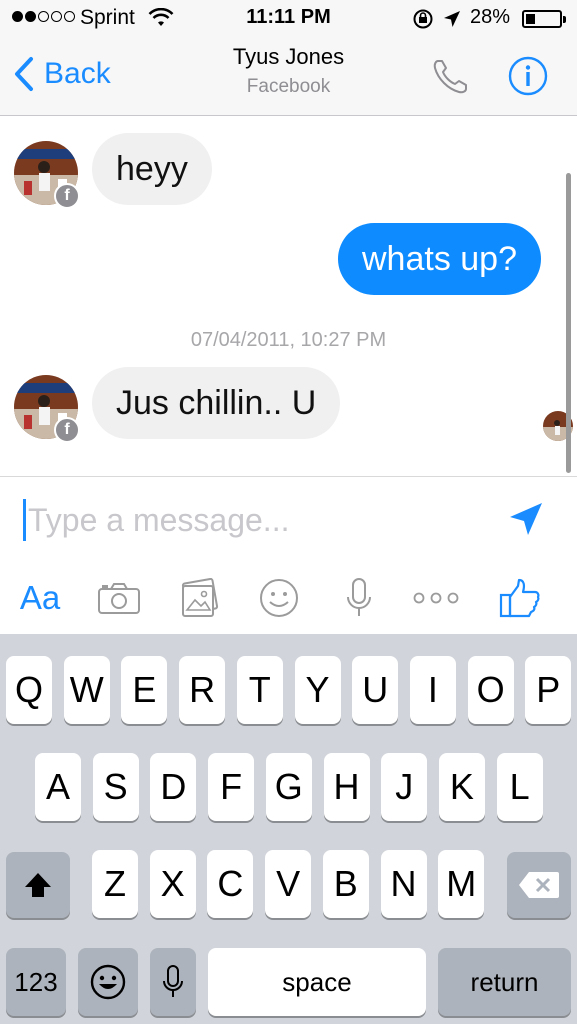 This screenshot has height=1024, width=577. What do you see at coordinates (461, 787) in the screenshot?
I see `key-k: K` at bounding box center [461, 787].